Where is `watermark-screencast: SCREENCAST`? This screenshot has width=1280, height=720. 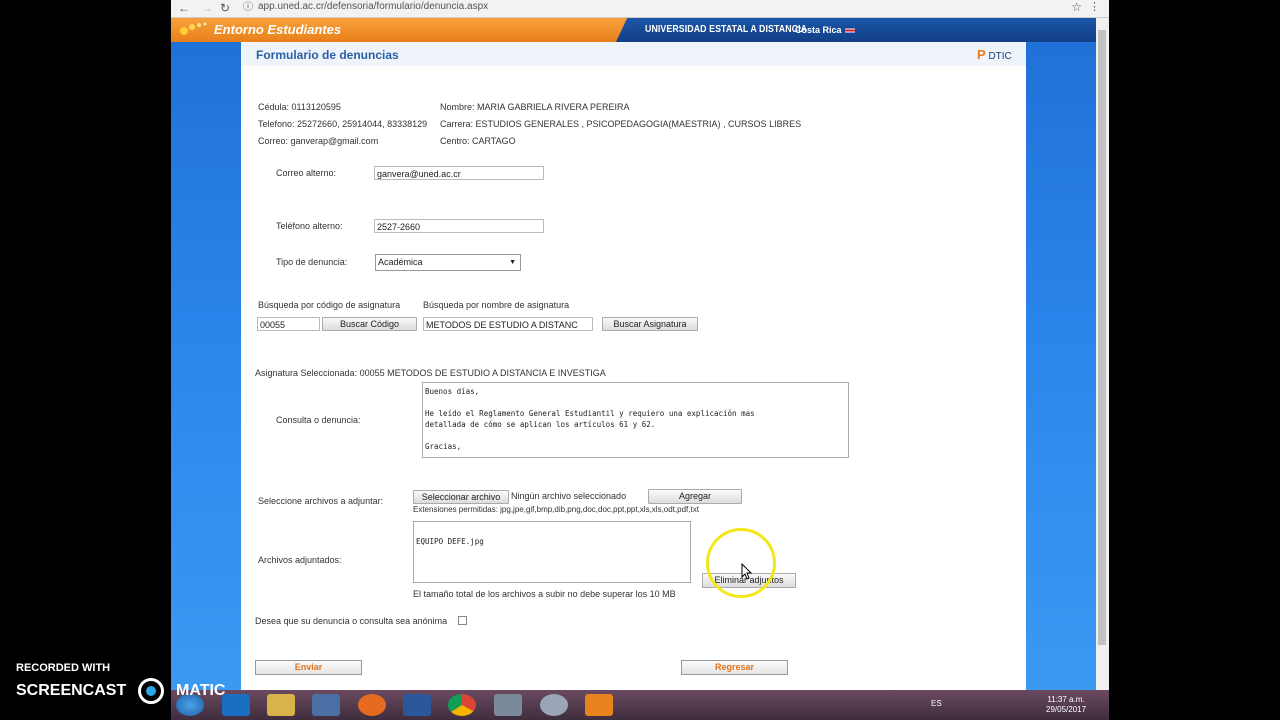
watermark-screencast: SCREENCAST is located at coordinates (71, 690).